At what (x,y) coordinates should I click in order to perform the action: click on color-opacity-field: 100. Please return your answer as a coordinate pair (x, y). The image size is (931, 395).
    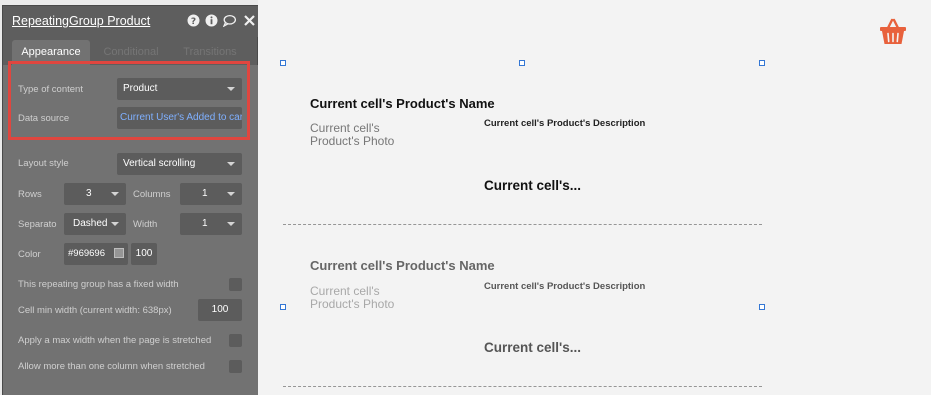
    Looking at the image, I should click on (144, 254).